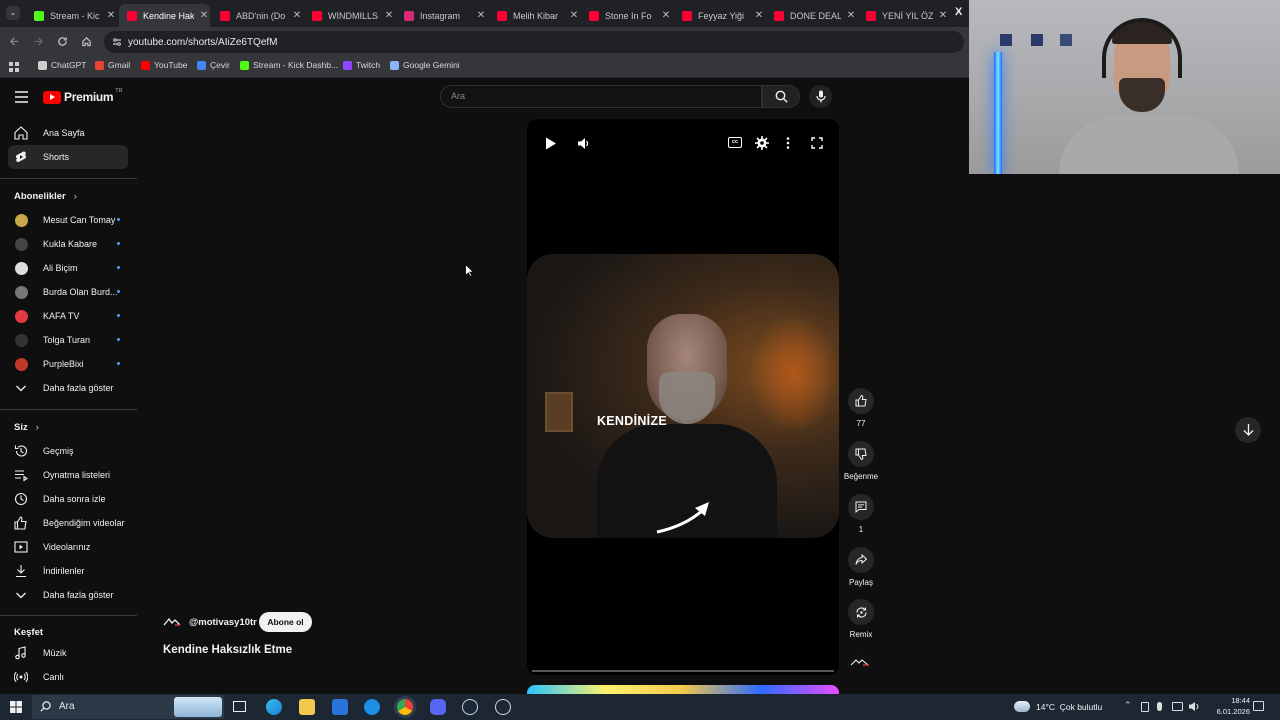 This screenshot has height=720, width=1280. What do you see at coordinates (112, 65) in the screenshot?
I see `bookmark-item: Gmail` at bounding box center [112, 65].